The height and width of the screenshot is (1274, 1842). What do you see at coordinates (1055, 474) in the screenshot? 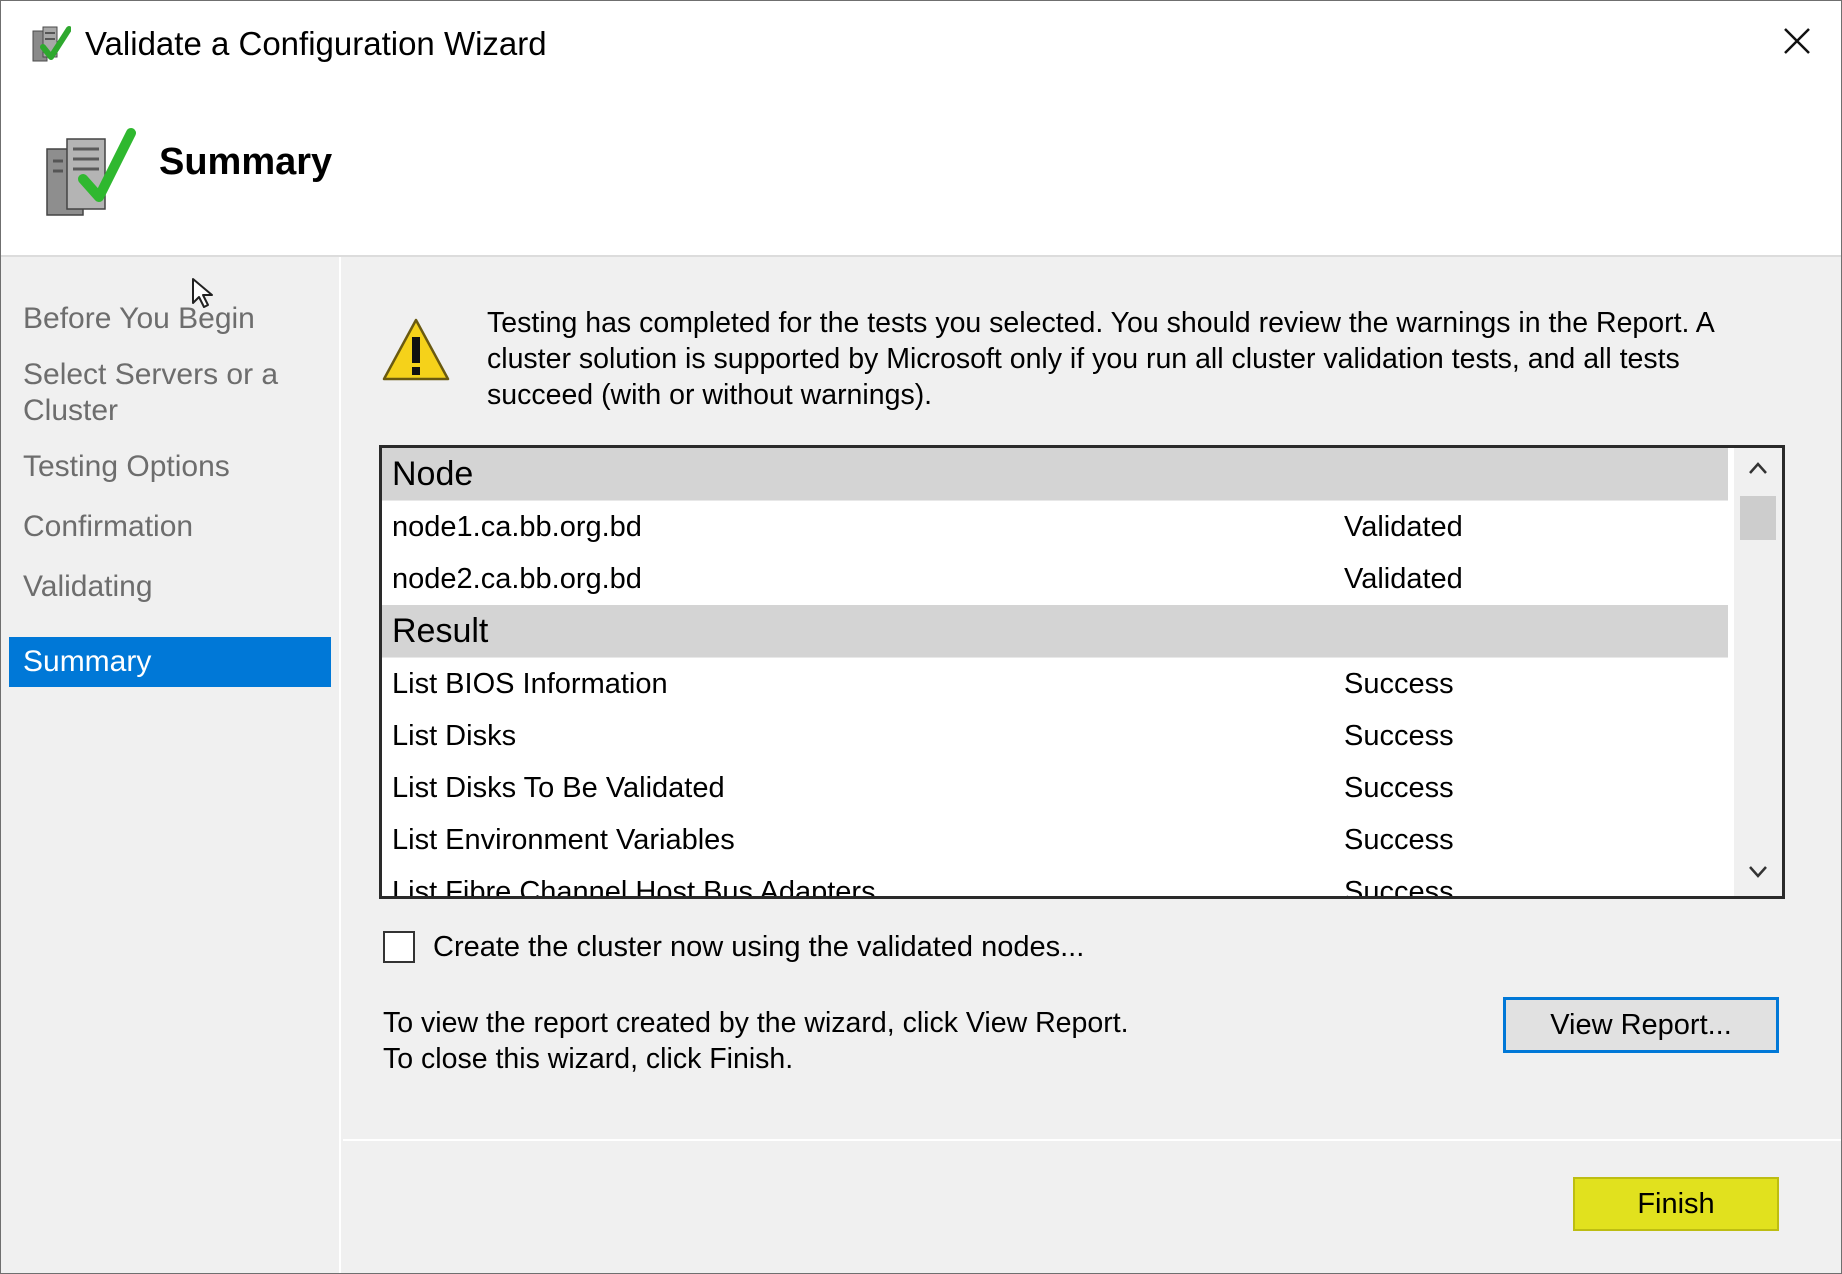
I see `node-group-header: Node` at bounding box center [1055, 474].